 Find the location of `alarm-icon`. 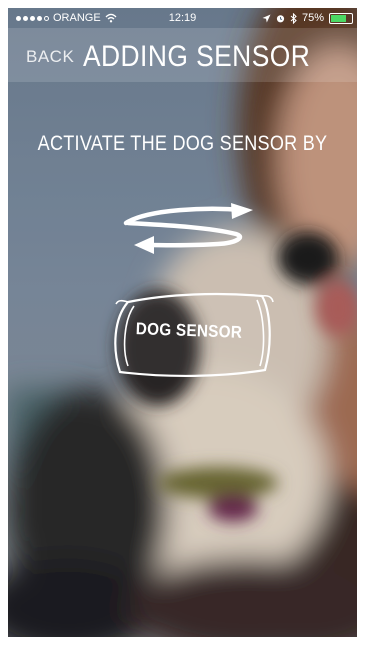

alarm-icon is located at coordinates (280, 18).